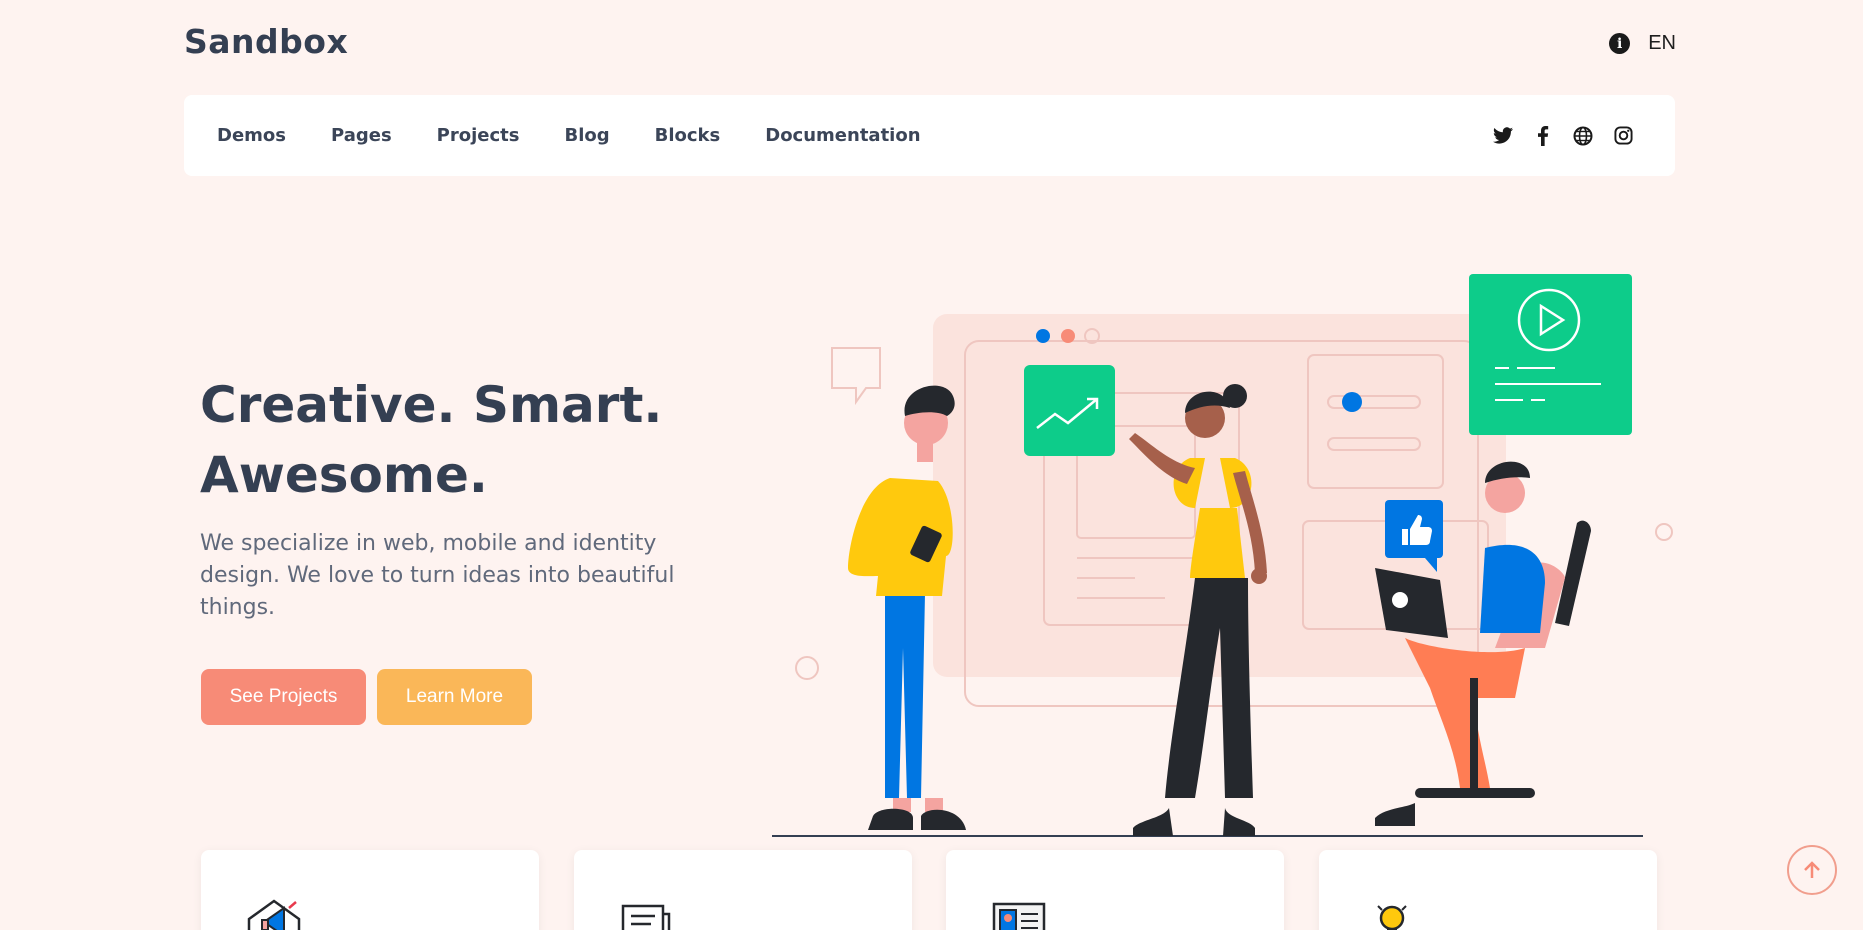  What do you see at coordinates (1563, 135) in the screenshot?
I see `social-links` at bounding box center [1563, 135].